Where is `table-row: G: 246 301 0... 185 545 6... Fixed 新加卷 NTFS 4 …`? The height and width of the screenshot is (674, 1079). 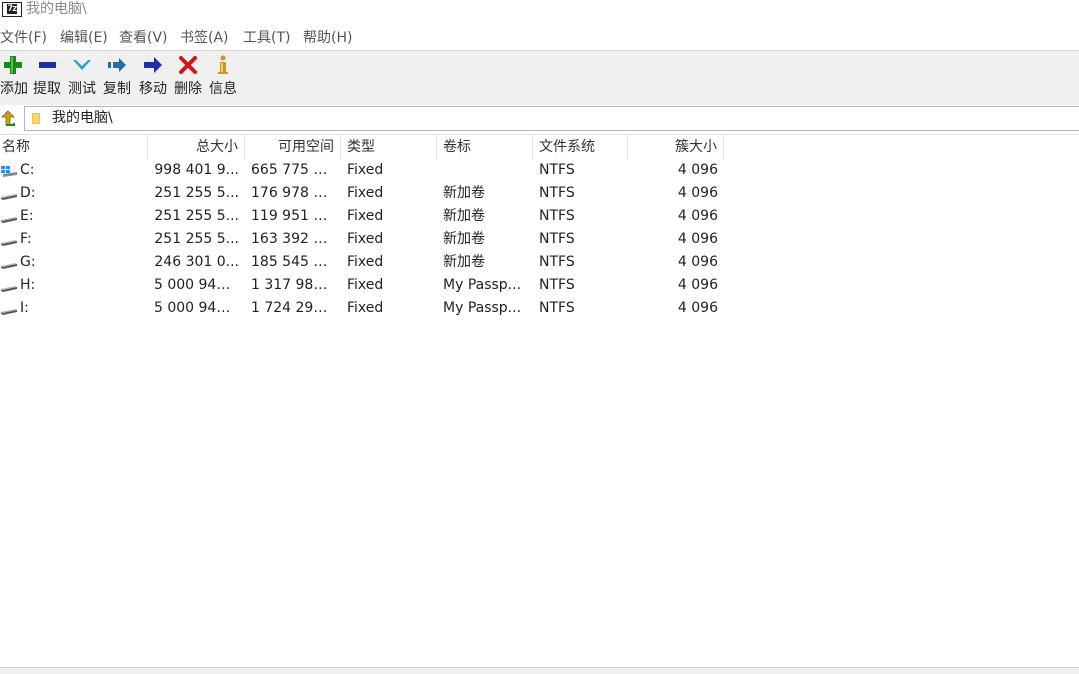
table-row: G: 246 301 0... 185 545 6... Fixed 新加卷 NTFS 4 … is located at coordinates (365, 262).